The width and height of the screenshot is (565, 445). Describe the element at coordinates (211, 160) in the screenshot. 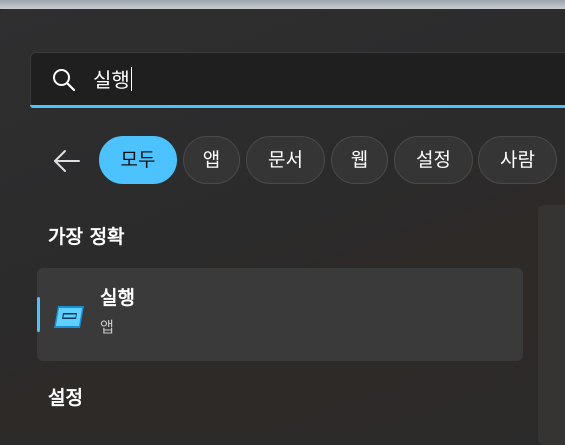

I see `filter-tab-apps: 앱` at that location.